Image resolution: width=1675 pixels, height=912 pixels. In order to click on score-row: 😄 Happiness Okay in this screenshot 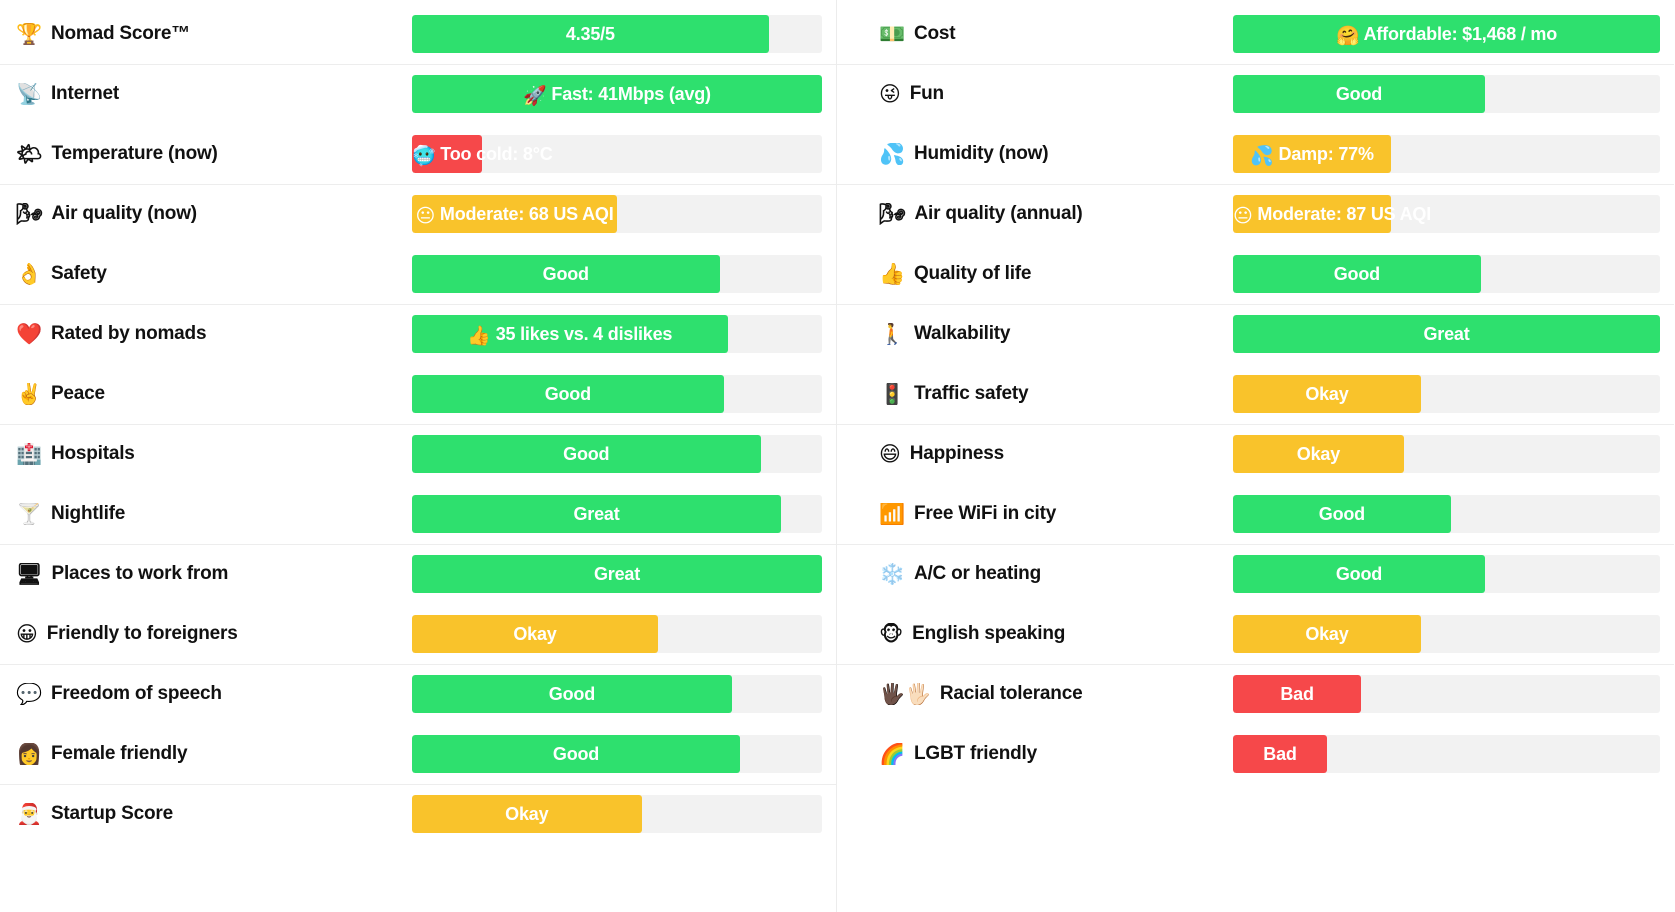, I will do `click(1255, 454)`.